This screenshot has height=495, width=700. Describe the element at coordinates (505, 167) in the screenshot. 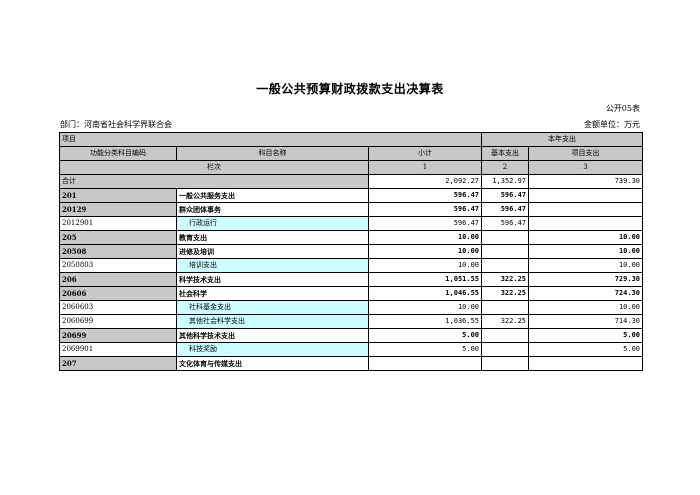

I see `header-col2: 2` at that location.